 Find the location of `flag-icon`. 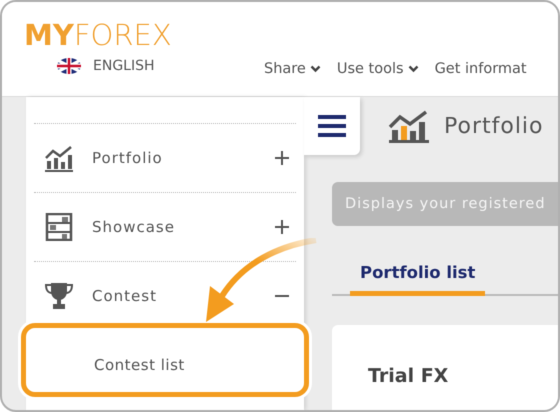

flag-icon is located at coordinates (69, 66).